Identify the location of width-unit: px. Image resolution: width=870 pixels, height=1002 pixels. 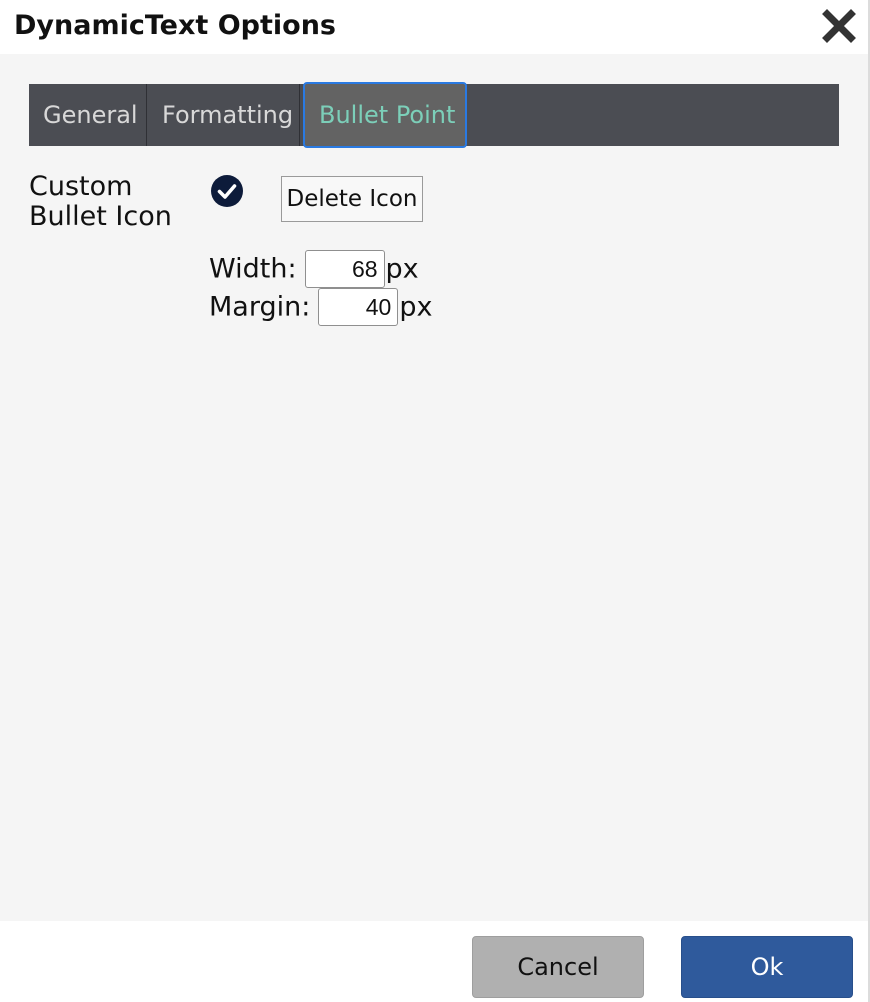
(402, 269).